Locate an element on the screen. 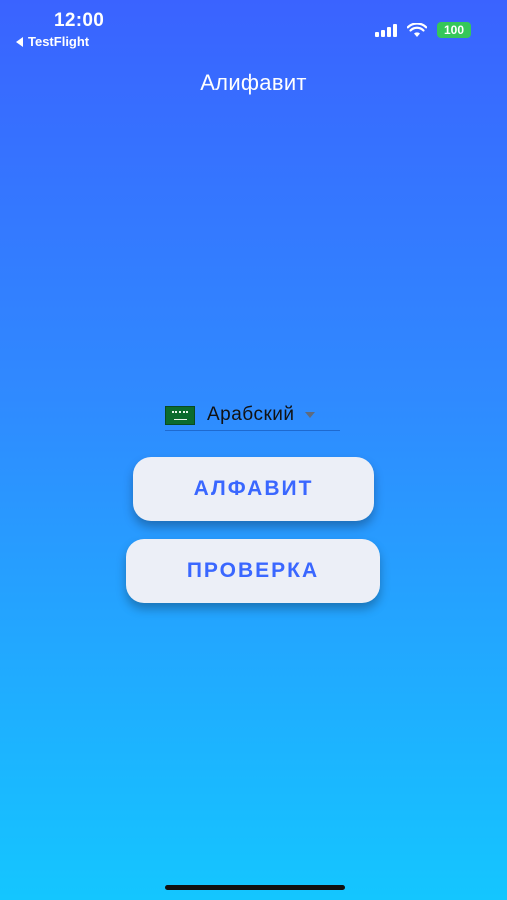  back-to-app-link: TestFlight is located at coordinates (52, 41).